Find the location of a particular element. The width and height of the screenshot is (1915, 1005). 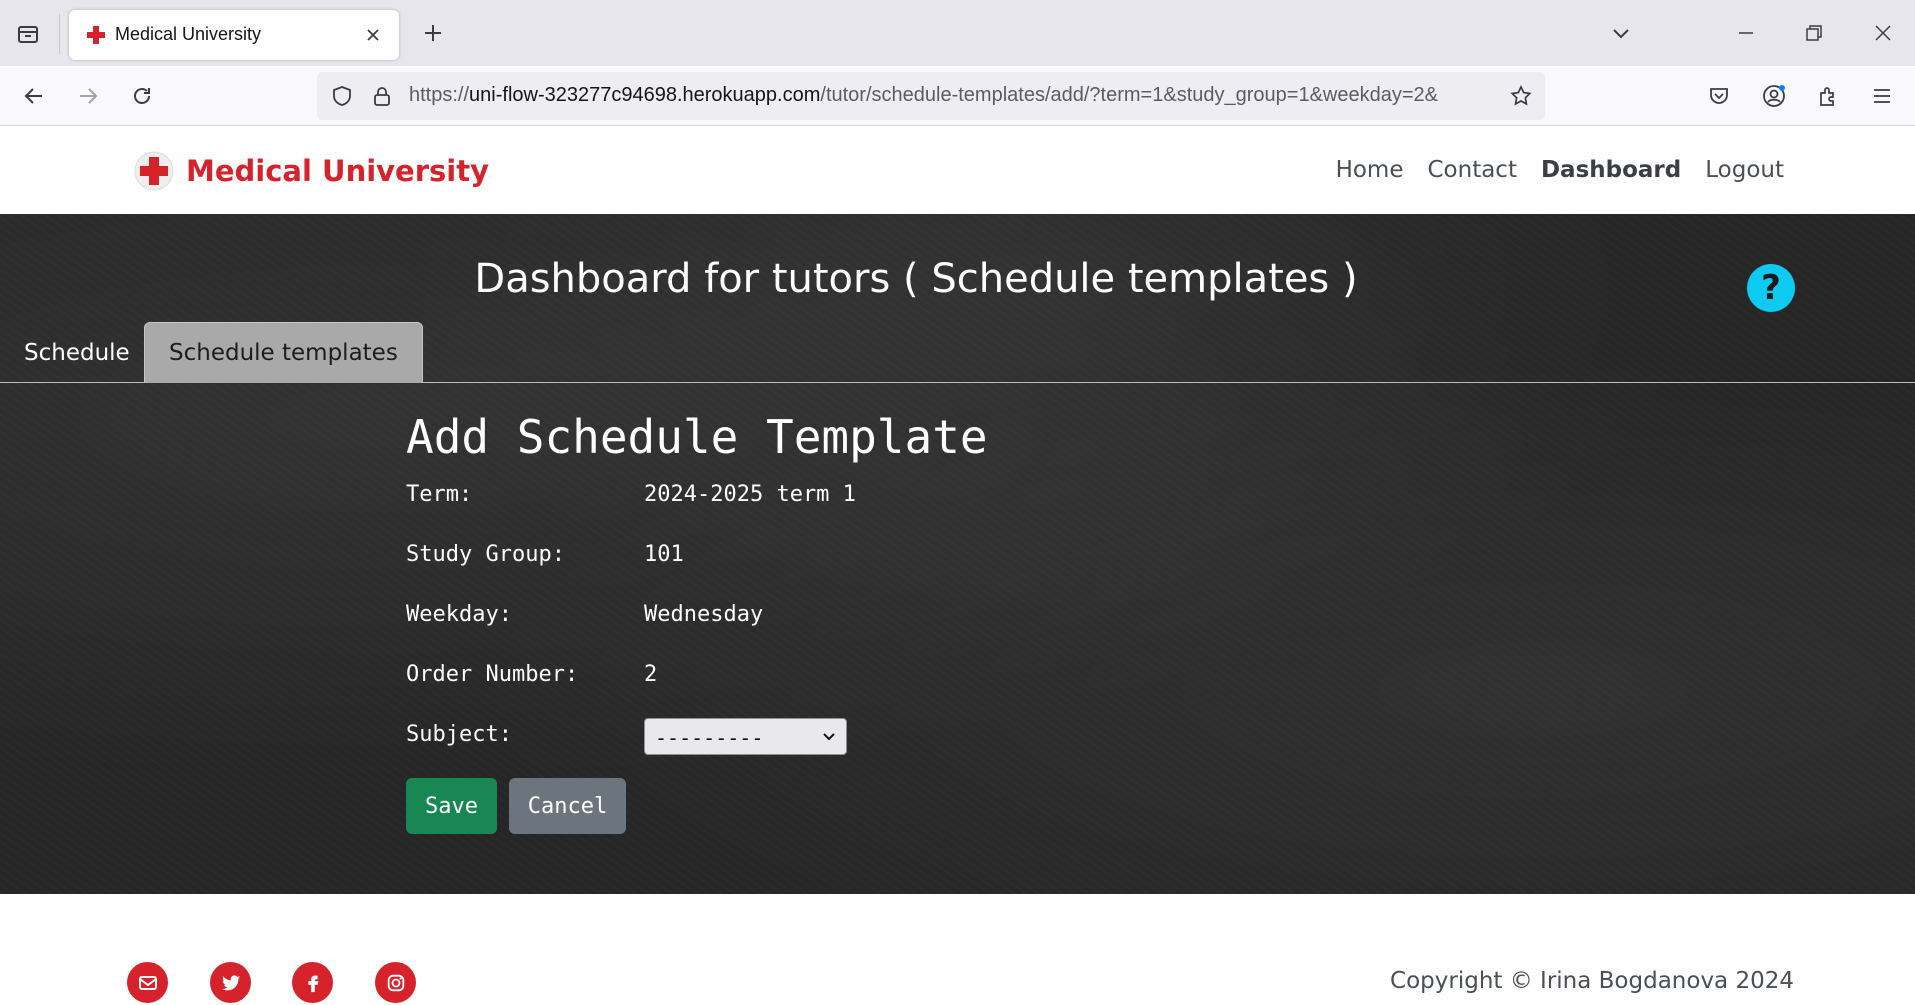

weekday-label: Weekday: is located at coordinates (459, 614).